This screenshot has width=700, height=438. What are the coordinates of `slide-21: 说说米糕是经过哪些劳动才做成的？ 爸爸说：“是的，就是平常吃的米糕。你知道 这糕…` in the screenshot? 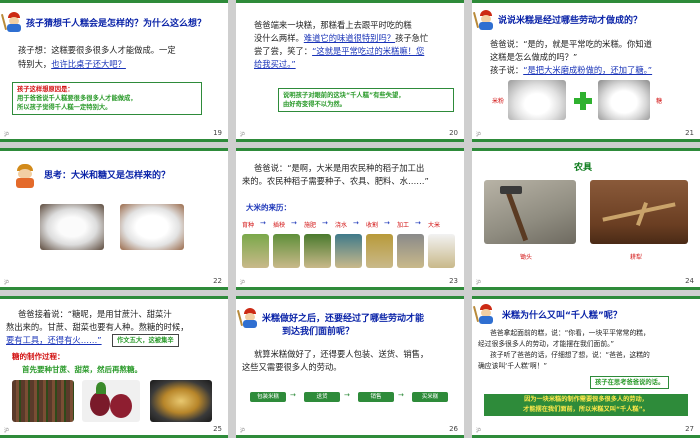 It's located at (586, 71).